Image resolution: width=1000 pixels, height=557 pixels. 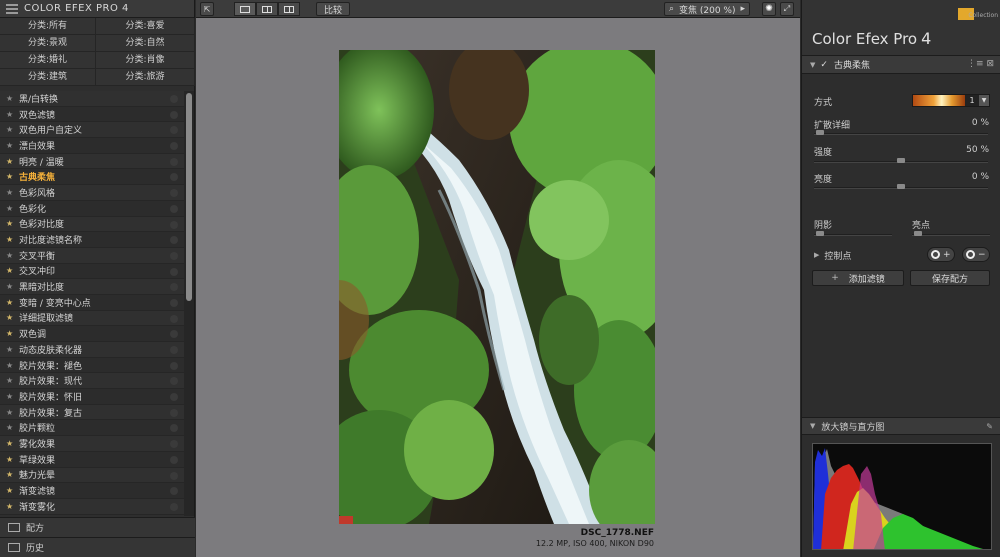 I want to click on highlights-slider, so click(x=951, y=233).